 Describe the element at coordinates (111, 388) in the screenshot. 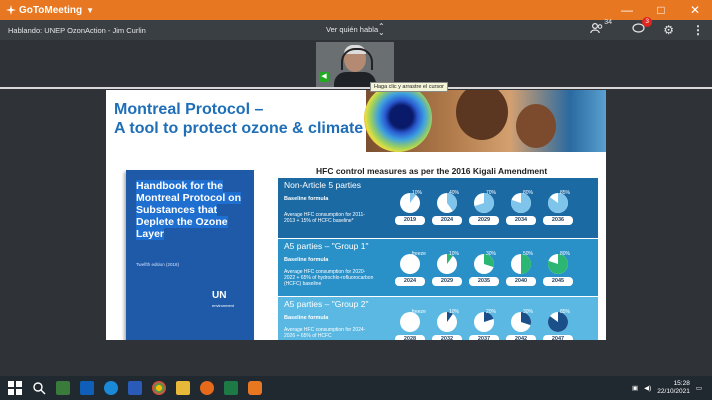

I see `edge-icon` at that location.